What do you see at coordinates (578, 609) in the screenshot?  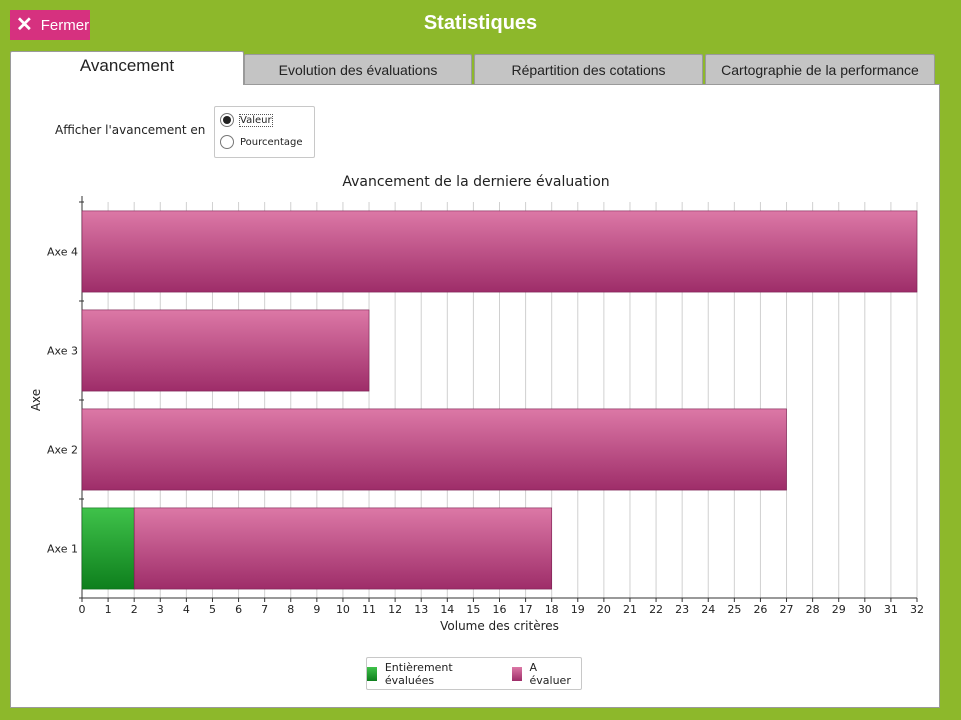 I see `x-tick-label: 19` at bounding box center [578, 609].